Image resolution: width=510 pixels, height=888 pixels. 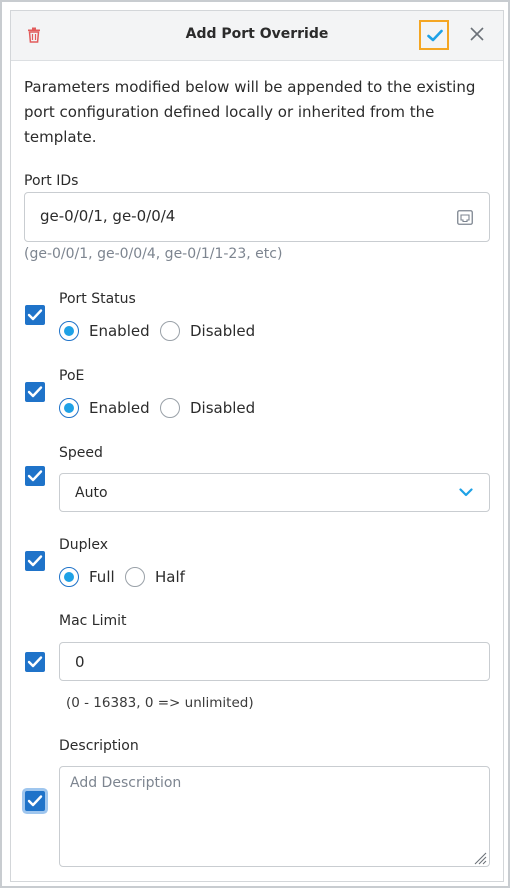 I want to click on mac-limit-label: Mac Limit, so click(x=93, y=621).